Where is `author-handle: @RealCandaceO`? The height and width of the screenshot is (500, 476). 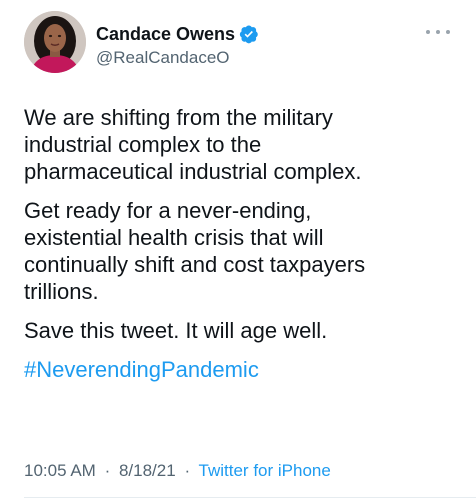 author-handle: @RealCandaceO is located at coordinates (177, 58).